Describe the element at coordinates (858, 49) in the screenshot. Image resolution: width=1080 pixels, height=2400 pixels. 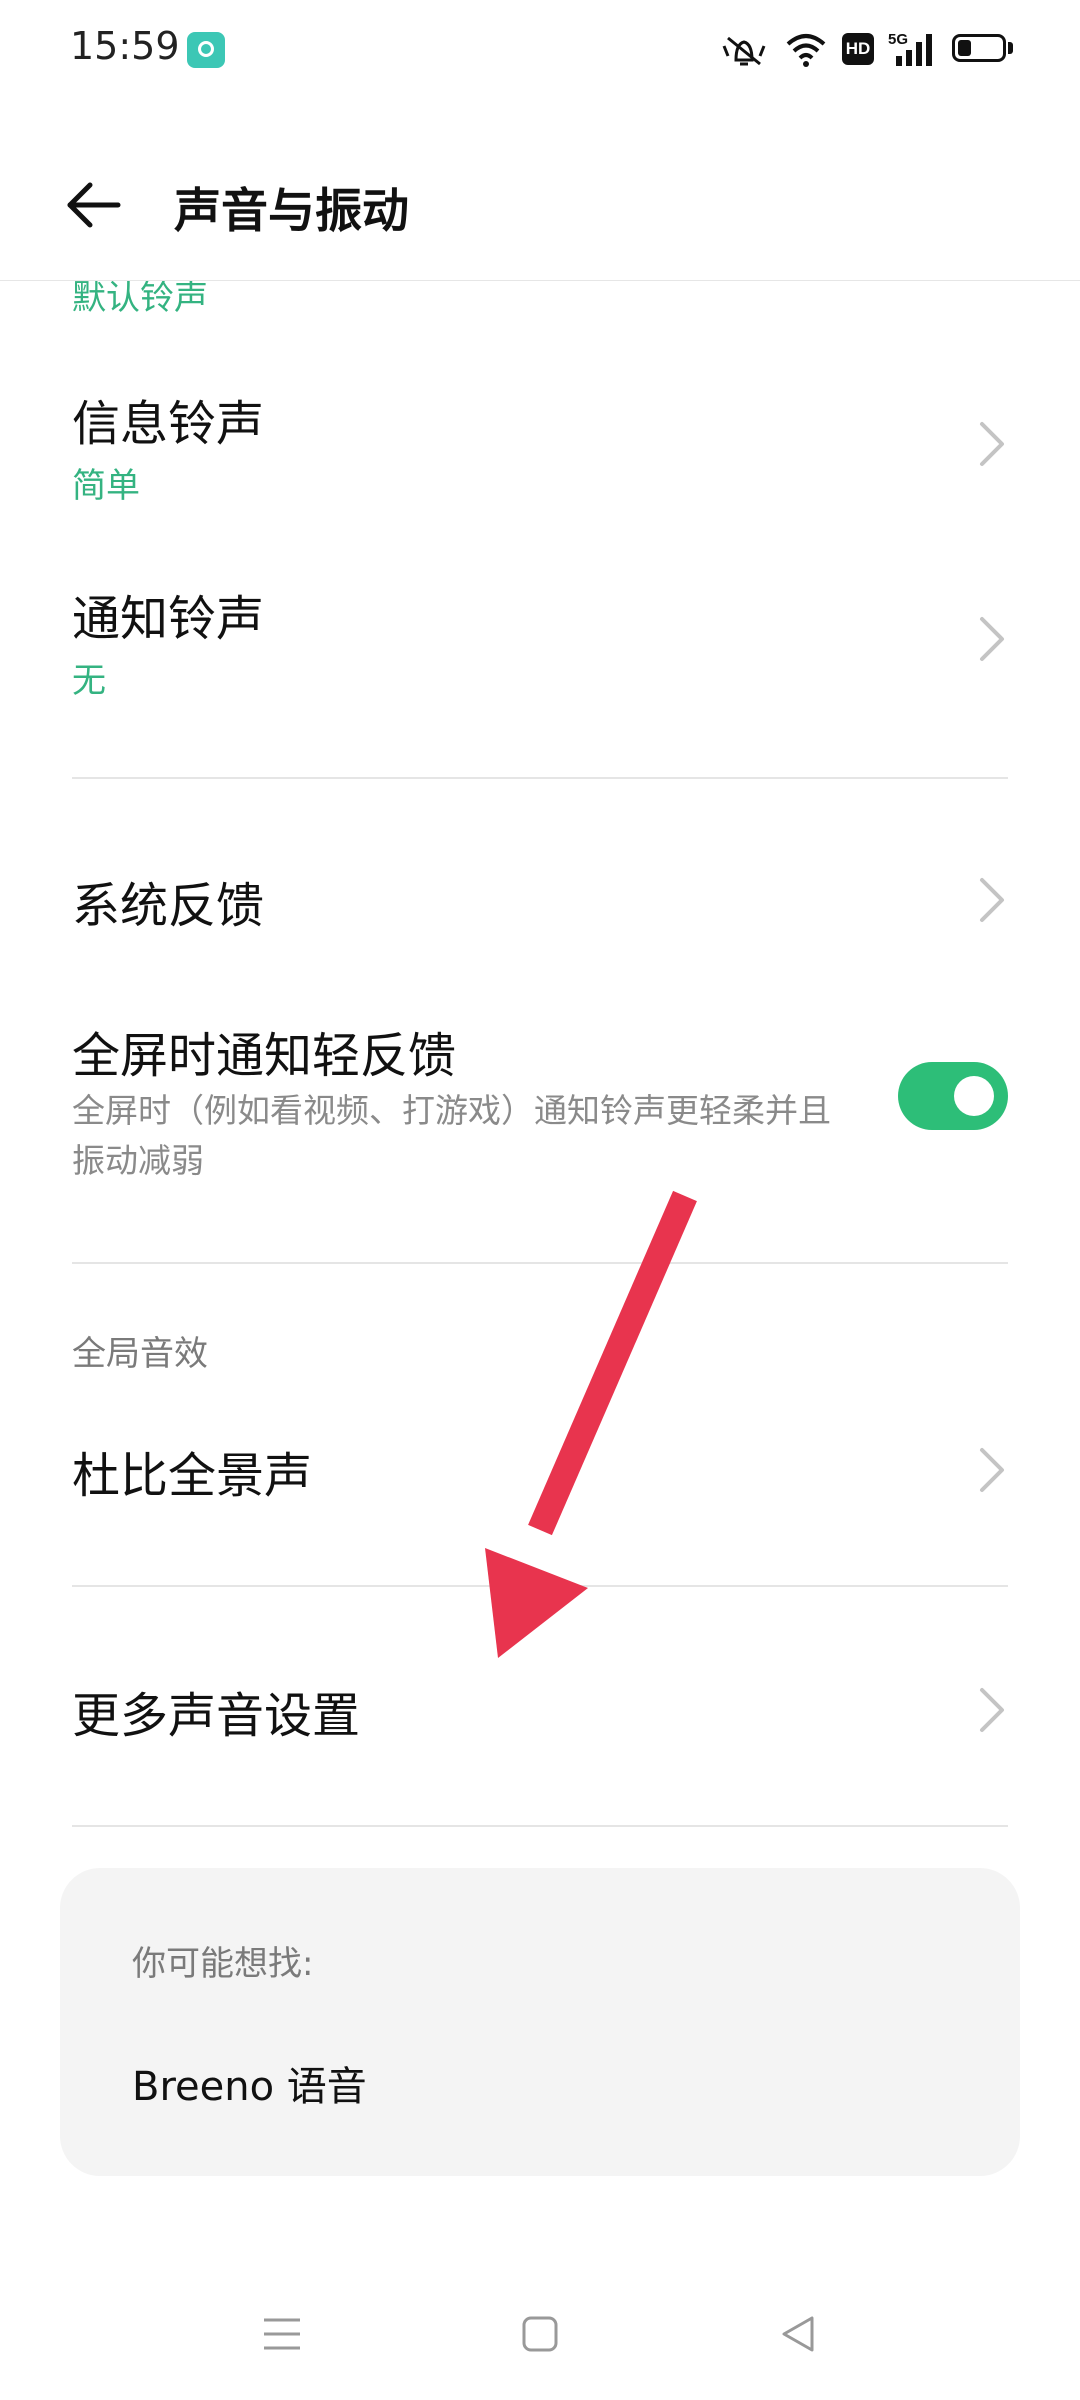
I see `hd-icon: HD` at that location.